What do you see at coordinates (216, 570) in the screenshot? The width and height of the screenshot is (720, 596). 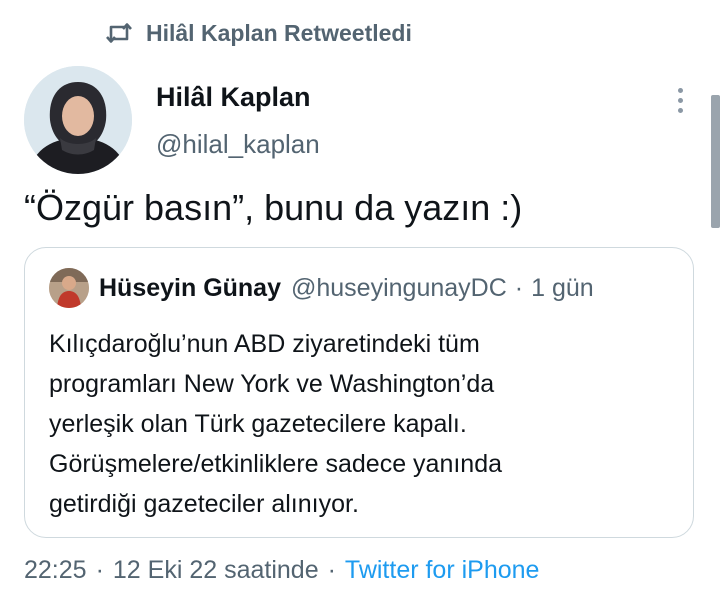 I see `tweet-date: 12 Eki 22 saatinde` at bounding box center [216, 570].